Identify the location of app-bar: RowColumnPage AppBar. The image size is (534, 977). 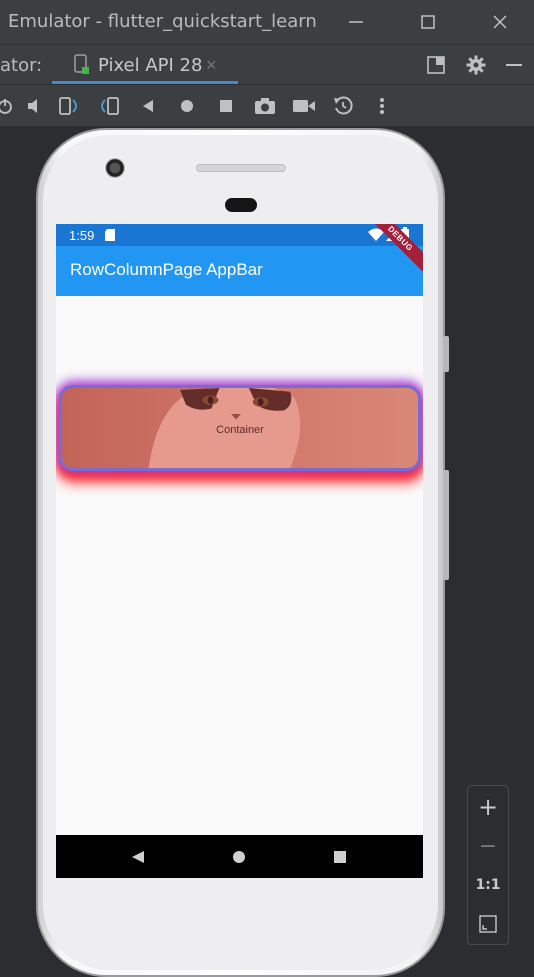
(239, 271).